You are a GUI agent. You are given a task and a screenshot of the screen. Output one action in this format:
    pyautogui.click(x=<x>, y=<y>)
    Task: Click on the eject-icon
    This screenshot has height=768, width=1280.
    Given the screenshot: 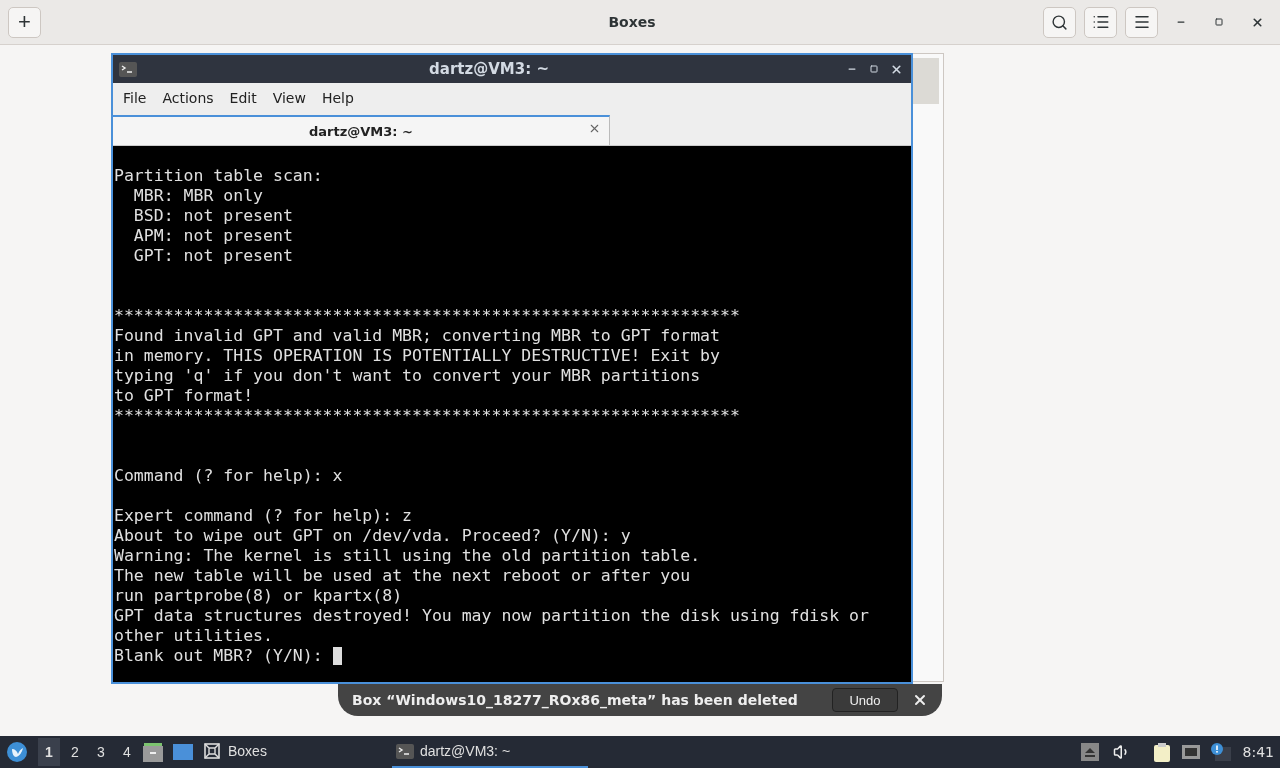 What is the action you would take?
    pyautogui.click(x=1089, y=752)
    